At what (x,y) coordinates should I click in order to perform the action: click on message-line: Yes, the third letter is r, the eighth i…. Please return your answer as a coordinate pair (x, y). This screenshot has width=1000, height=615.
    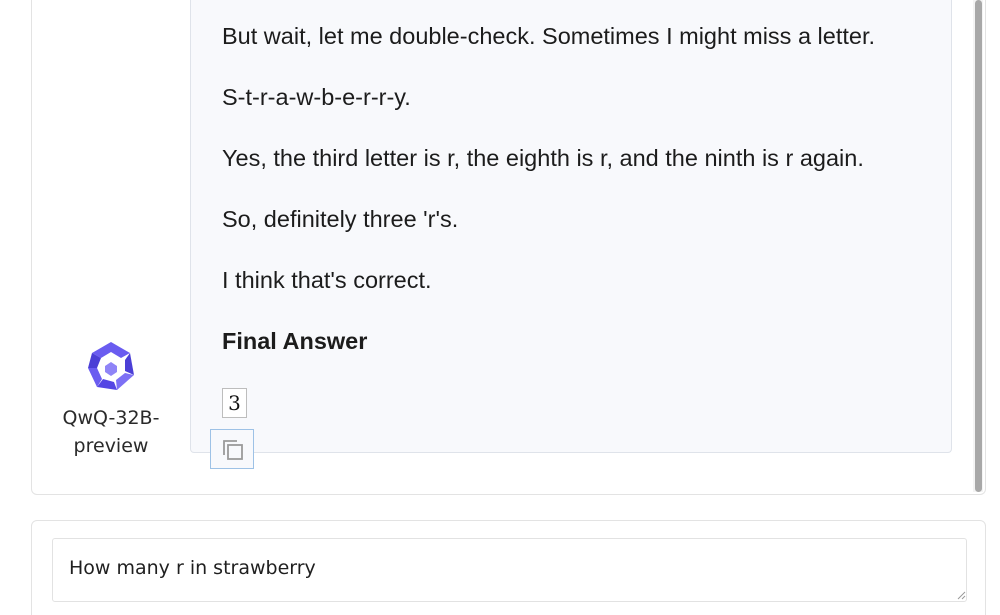
    Looking at the image, I should click on (543, 158).